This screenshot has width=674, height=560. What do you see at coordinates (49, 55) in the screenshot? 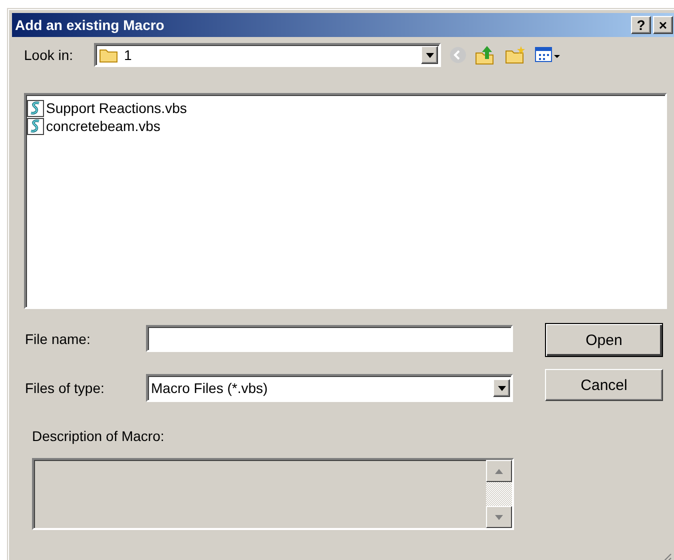
I see `look-in-label: Look in:` at bounding box center [49, 55].